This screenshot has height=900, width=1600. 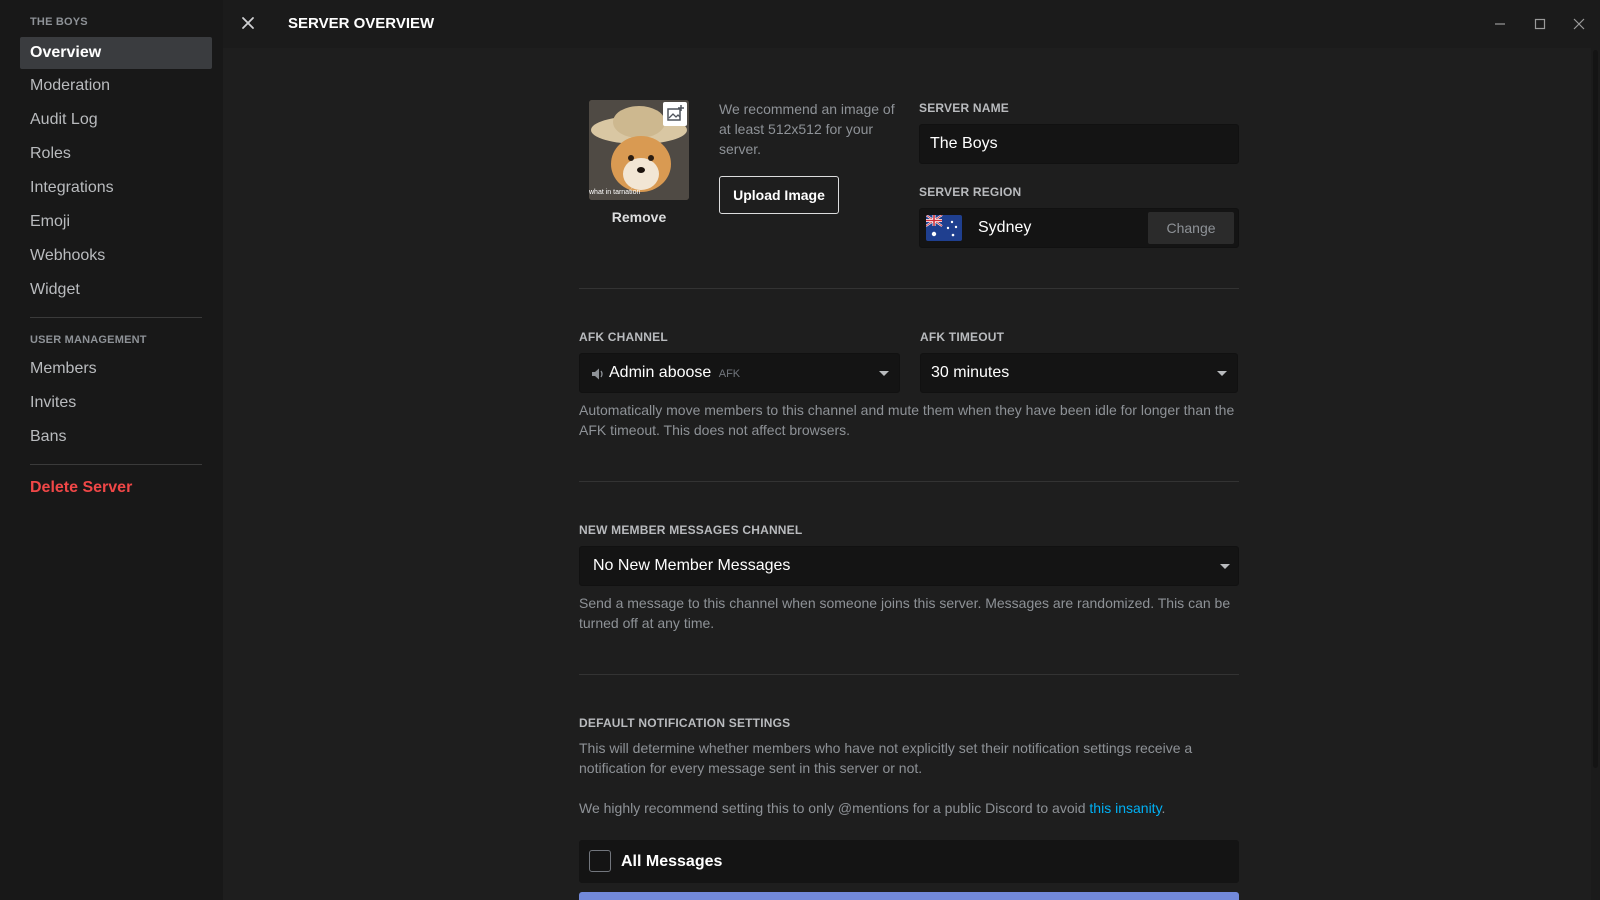 I want to click on server-region-value: Sydney, so click(x=1005, y=227).